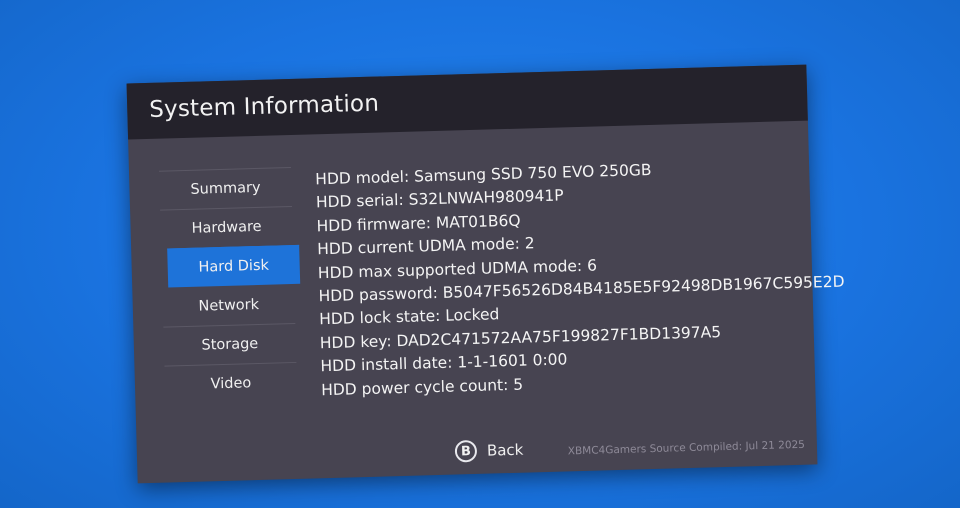 Image resolution: width=960 pixels, height=508 pixels. I want to click on dialog-title: System Information, so click(264, 106).